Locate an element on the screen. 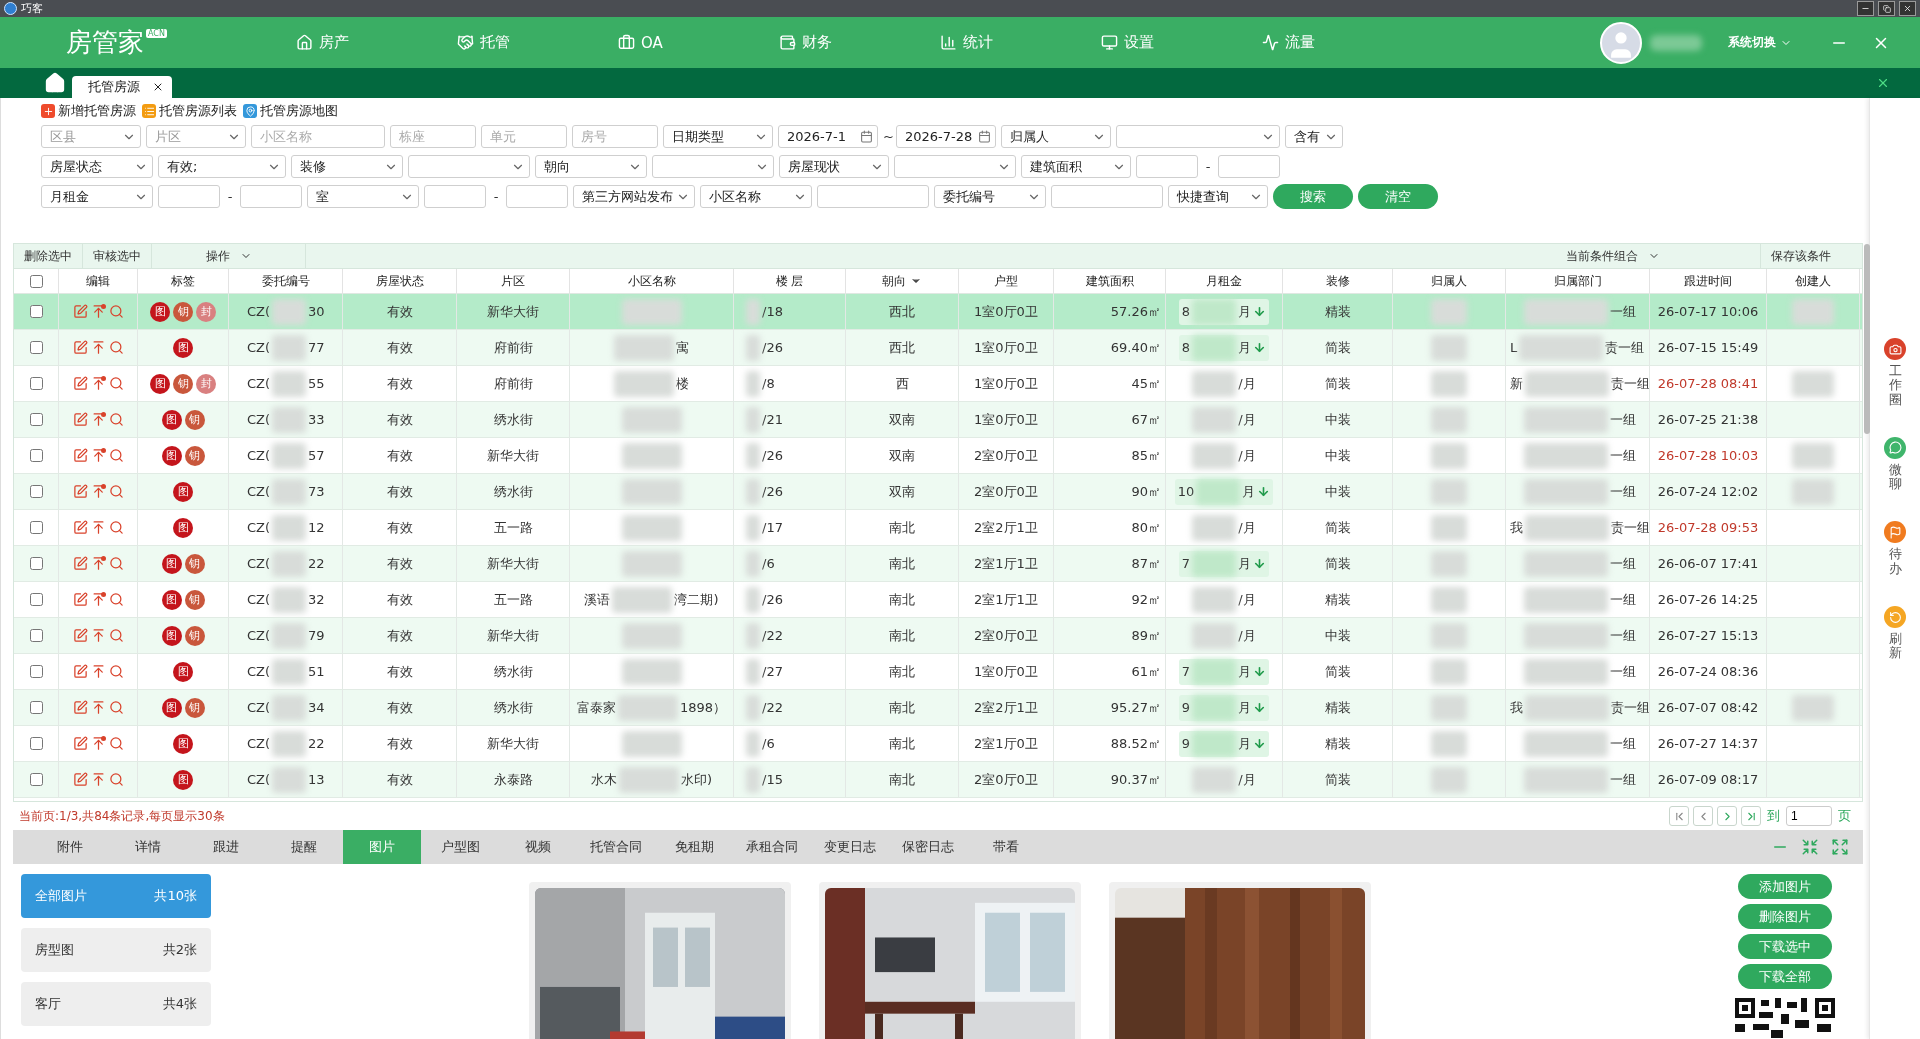 The width and height of the screenshot is (1920, 1039). select-field: 有效; is located at coordinates (222, 166).